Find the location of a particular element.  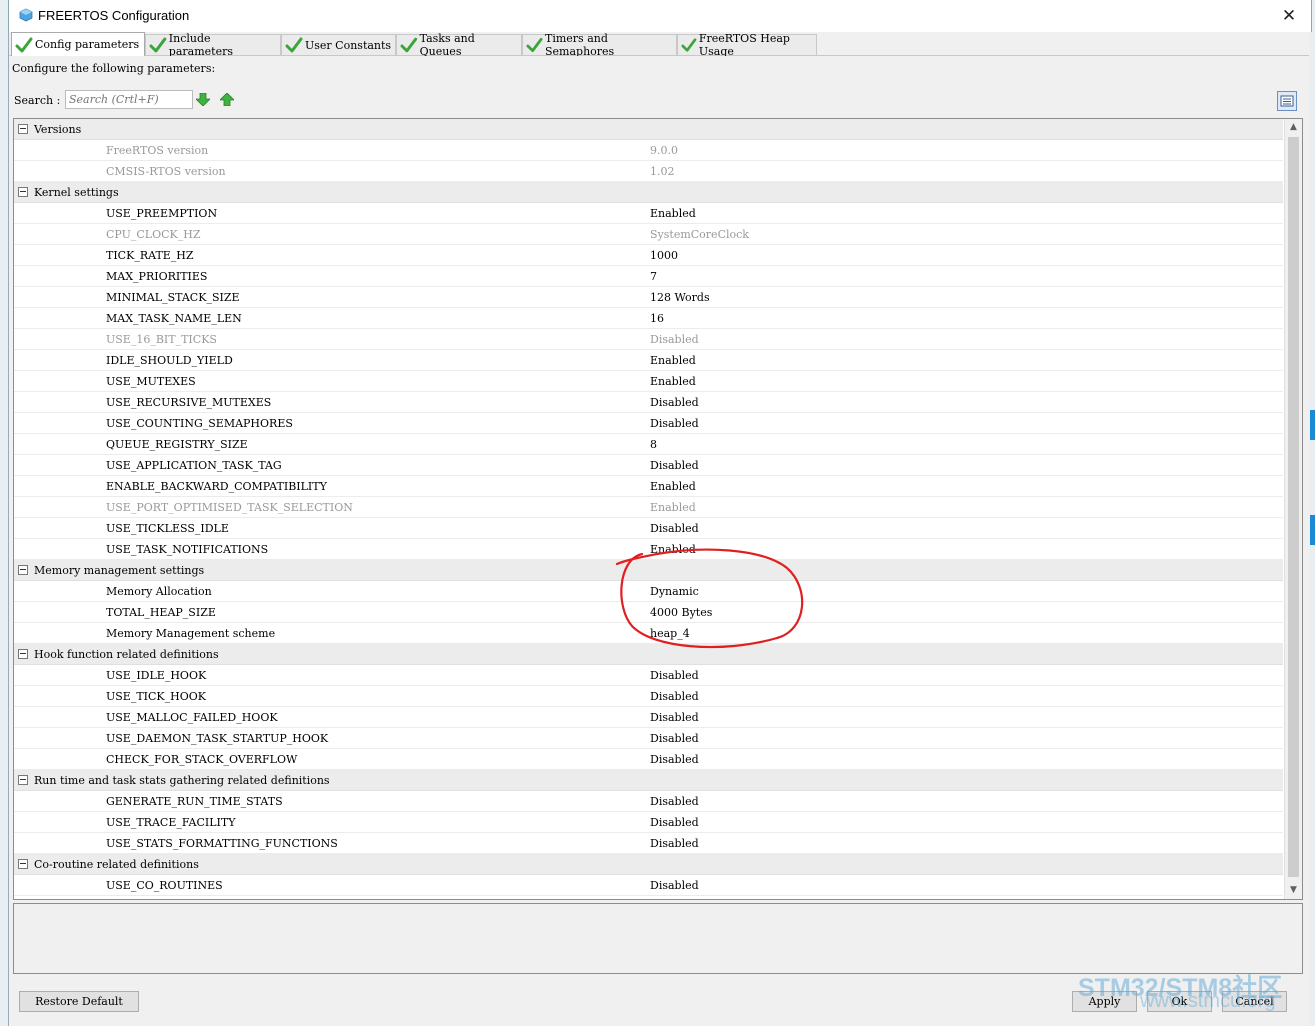

parameter-row: IDLE_SHOULD_YIELD Enabled is located at coordinates (648, 360).